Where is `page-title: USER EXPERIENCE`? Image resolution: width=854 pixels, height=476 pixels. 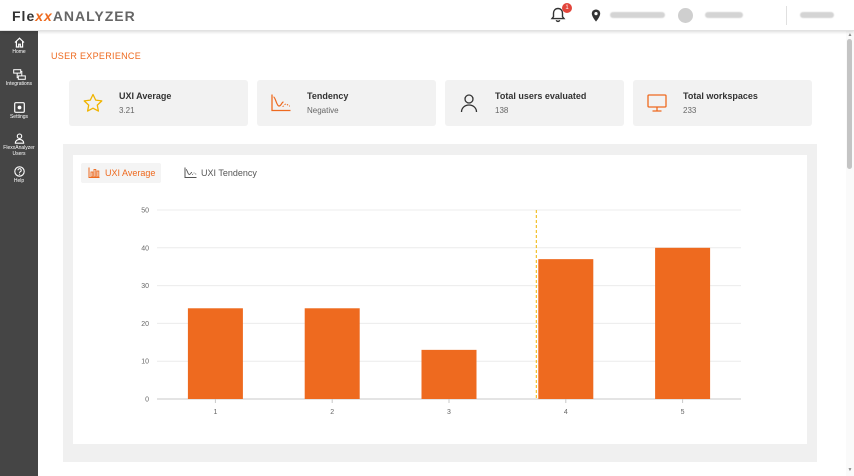 page-title: USER EXPERIENCE is located at coordinates (96, 56).